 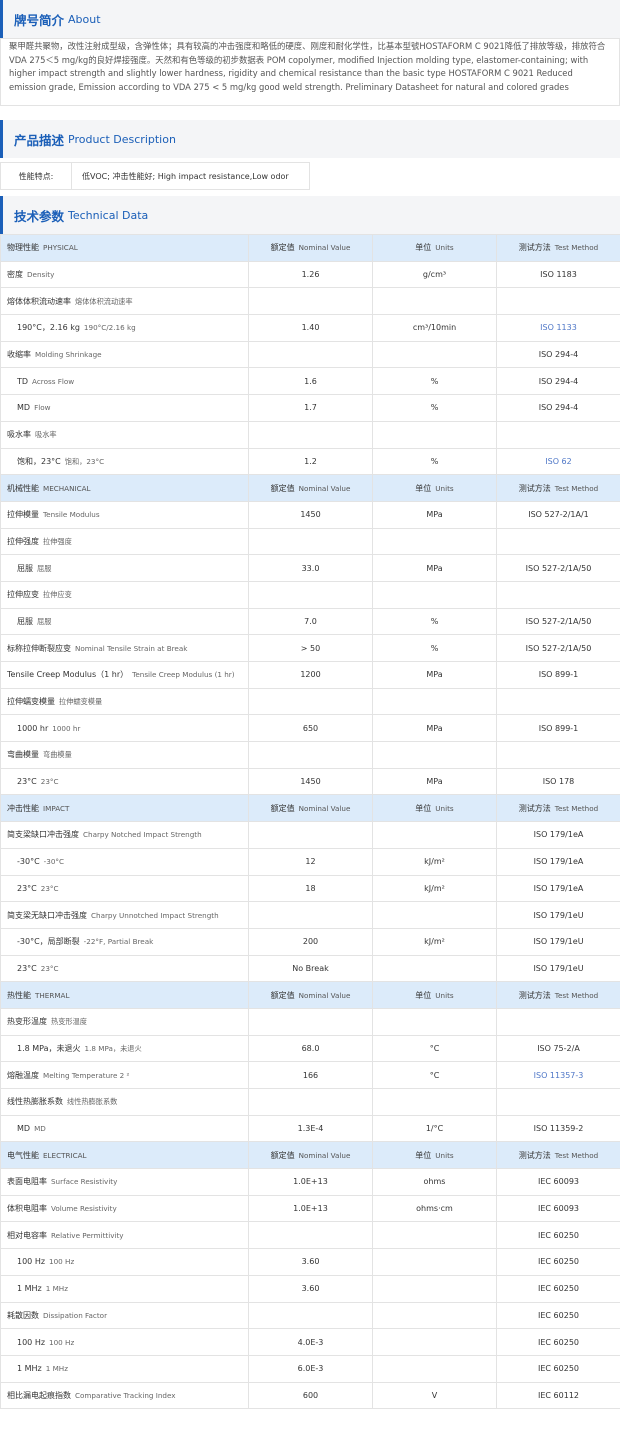 I want to click on about-title-en: About, so click(x=84, y=19).